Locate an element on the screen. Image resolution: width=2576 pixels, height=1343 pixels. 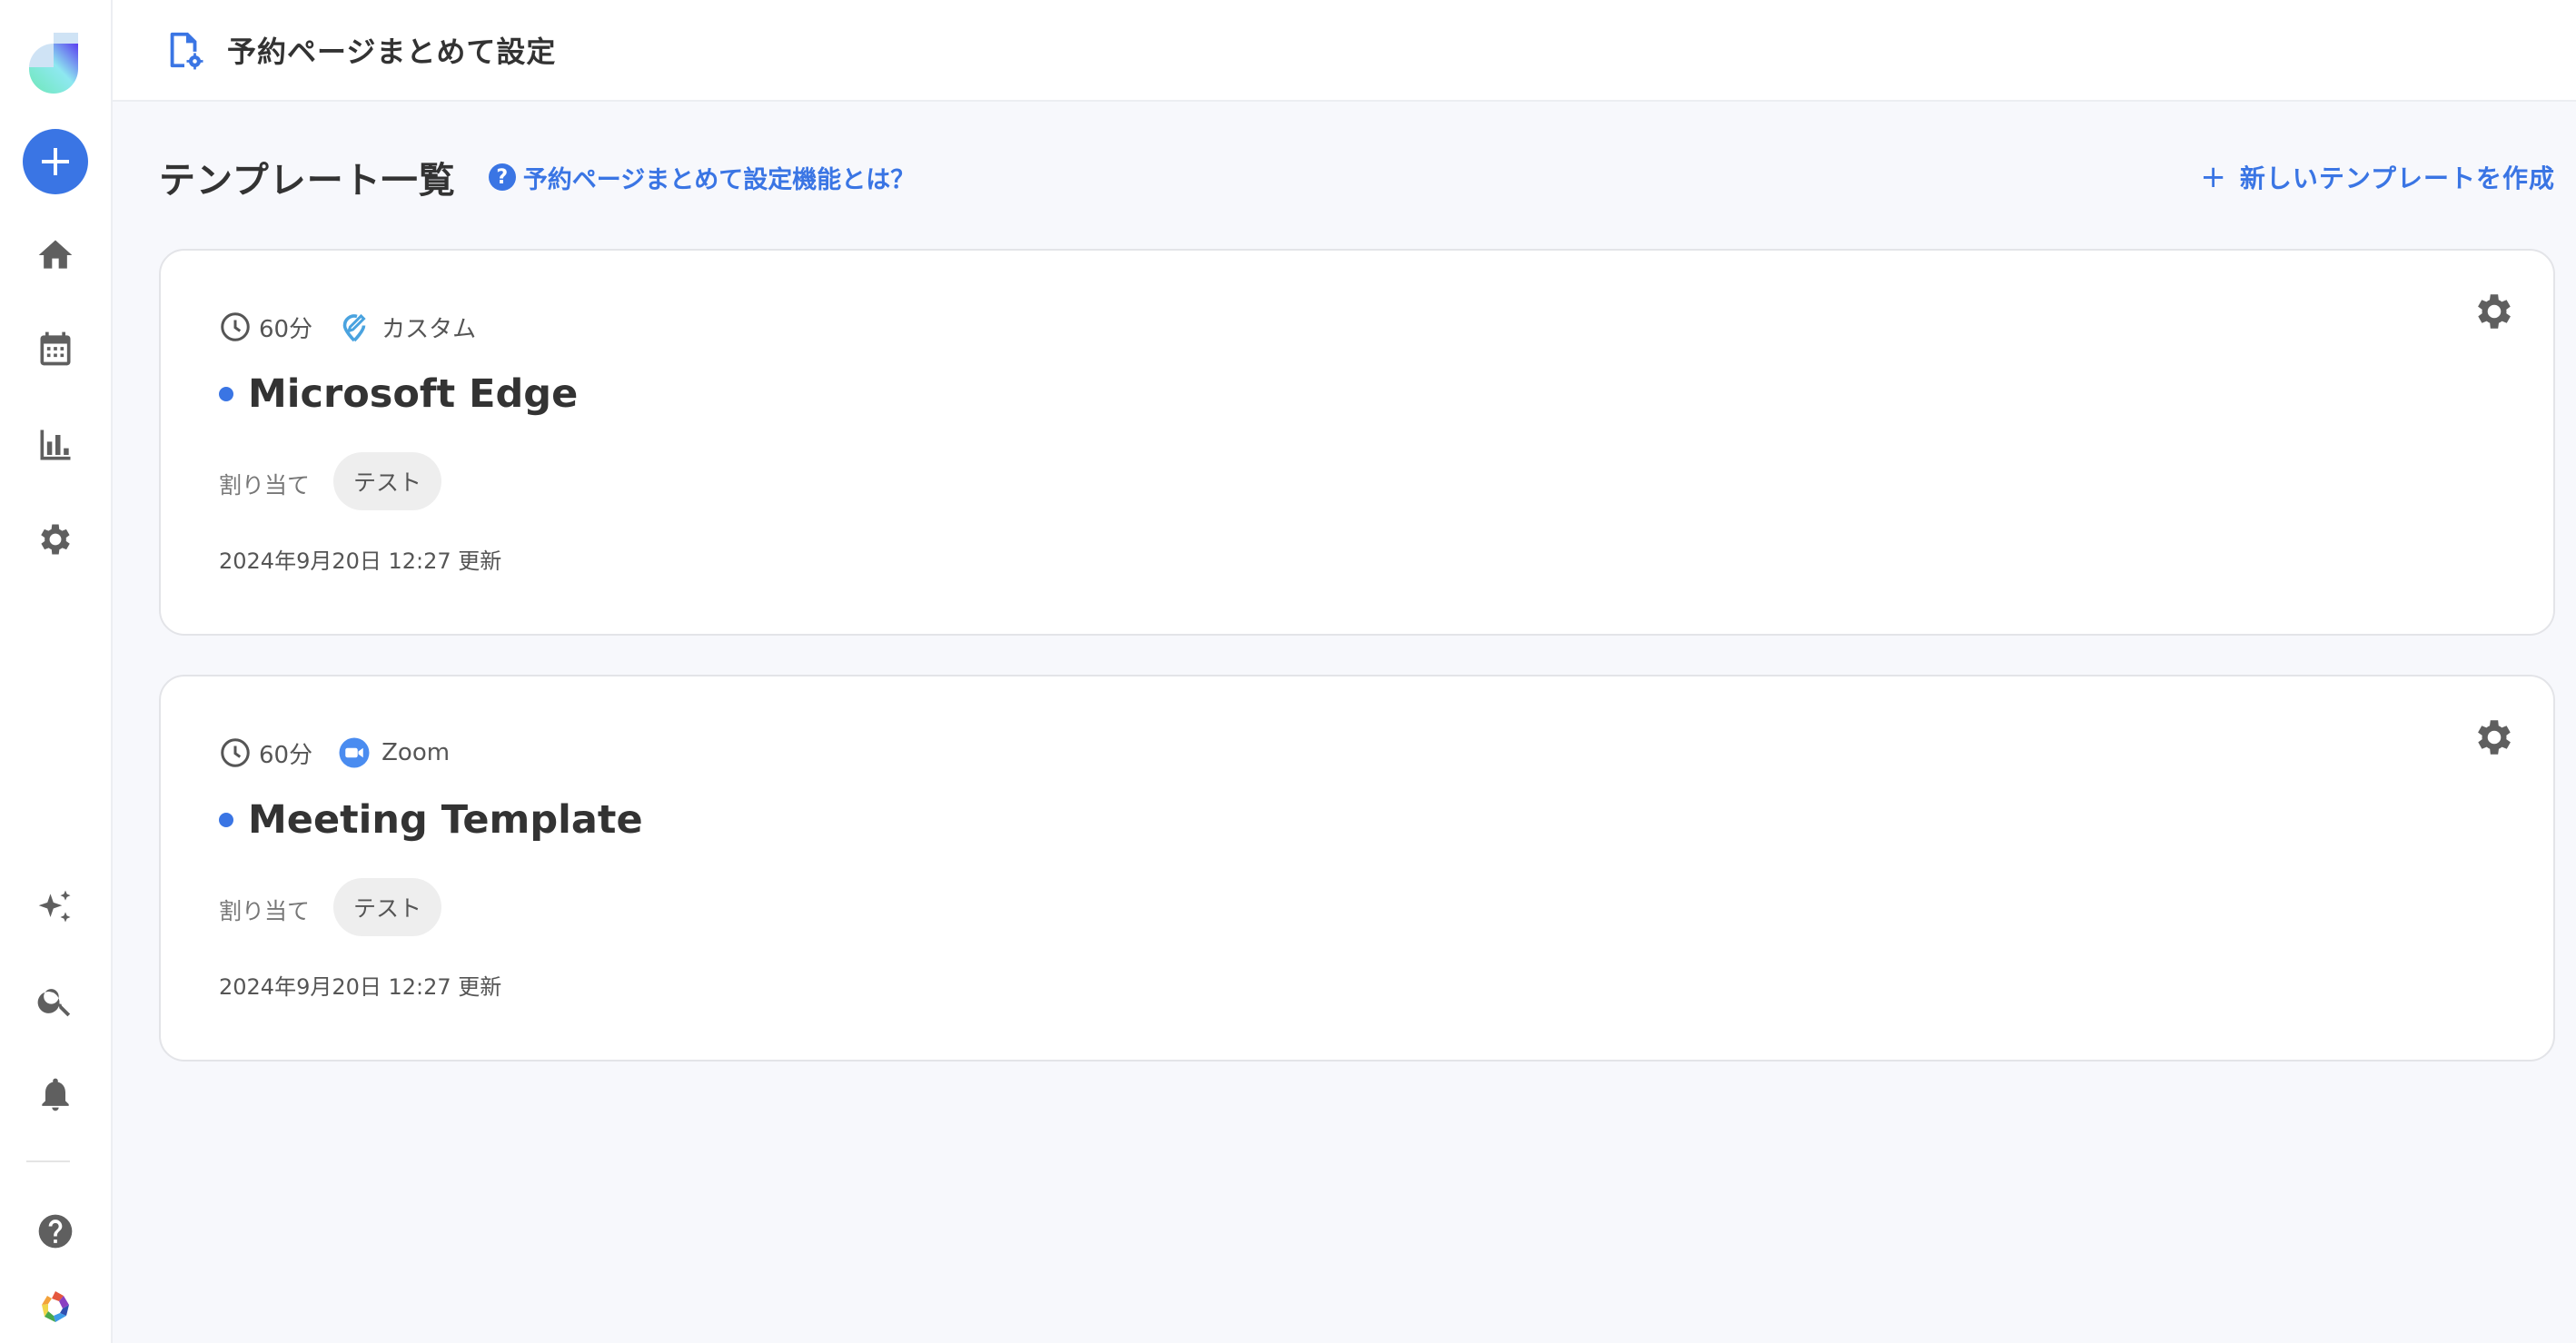
bar-chart-icon is located at coordinates (55, 445).